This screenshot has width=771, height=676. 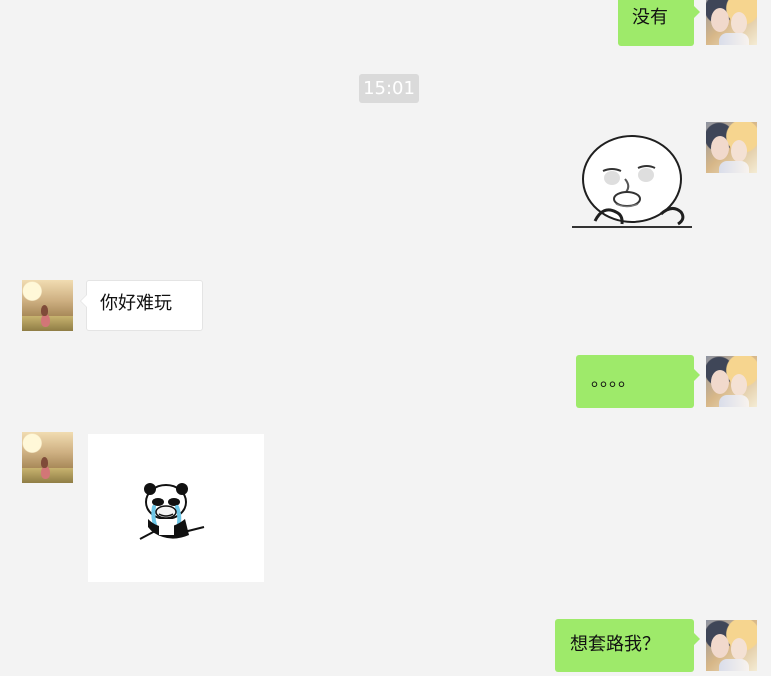 What do you see at coordinates (389, 88) in the screenshot?
I see `timestamp-chip: 15:01` at bounding box center [389, 88].